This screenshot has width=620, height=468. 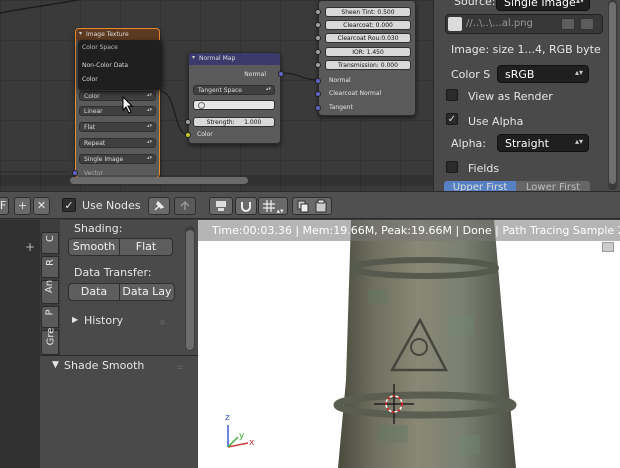 I want to click on fields-label: Fields, so click(x=484, y=168).